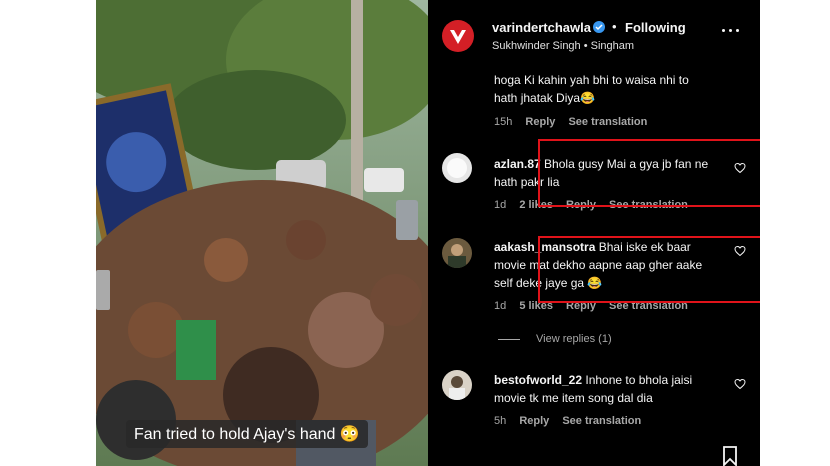  Describe the element at coordinates (538, 380) in the screenshot. I see `comment-username: bestofworld_22` at that location.